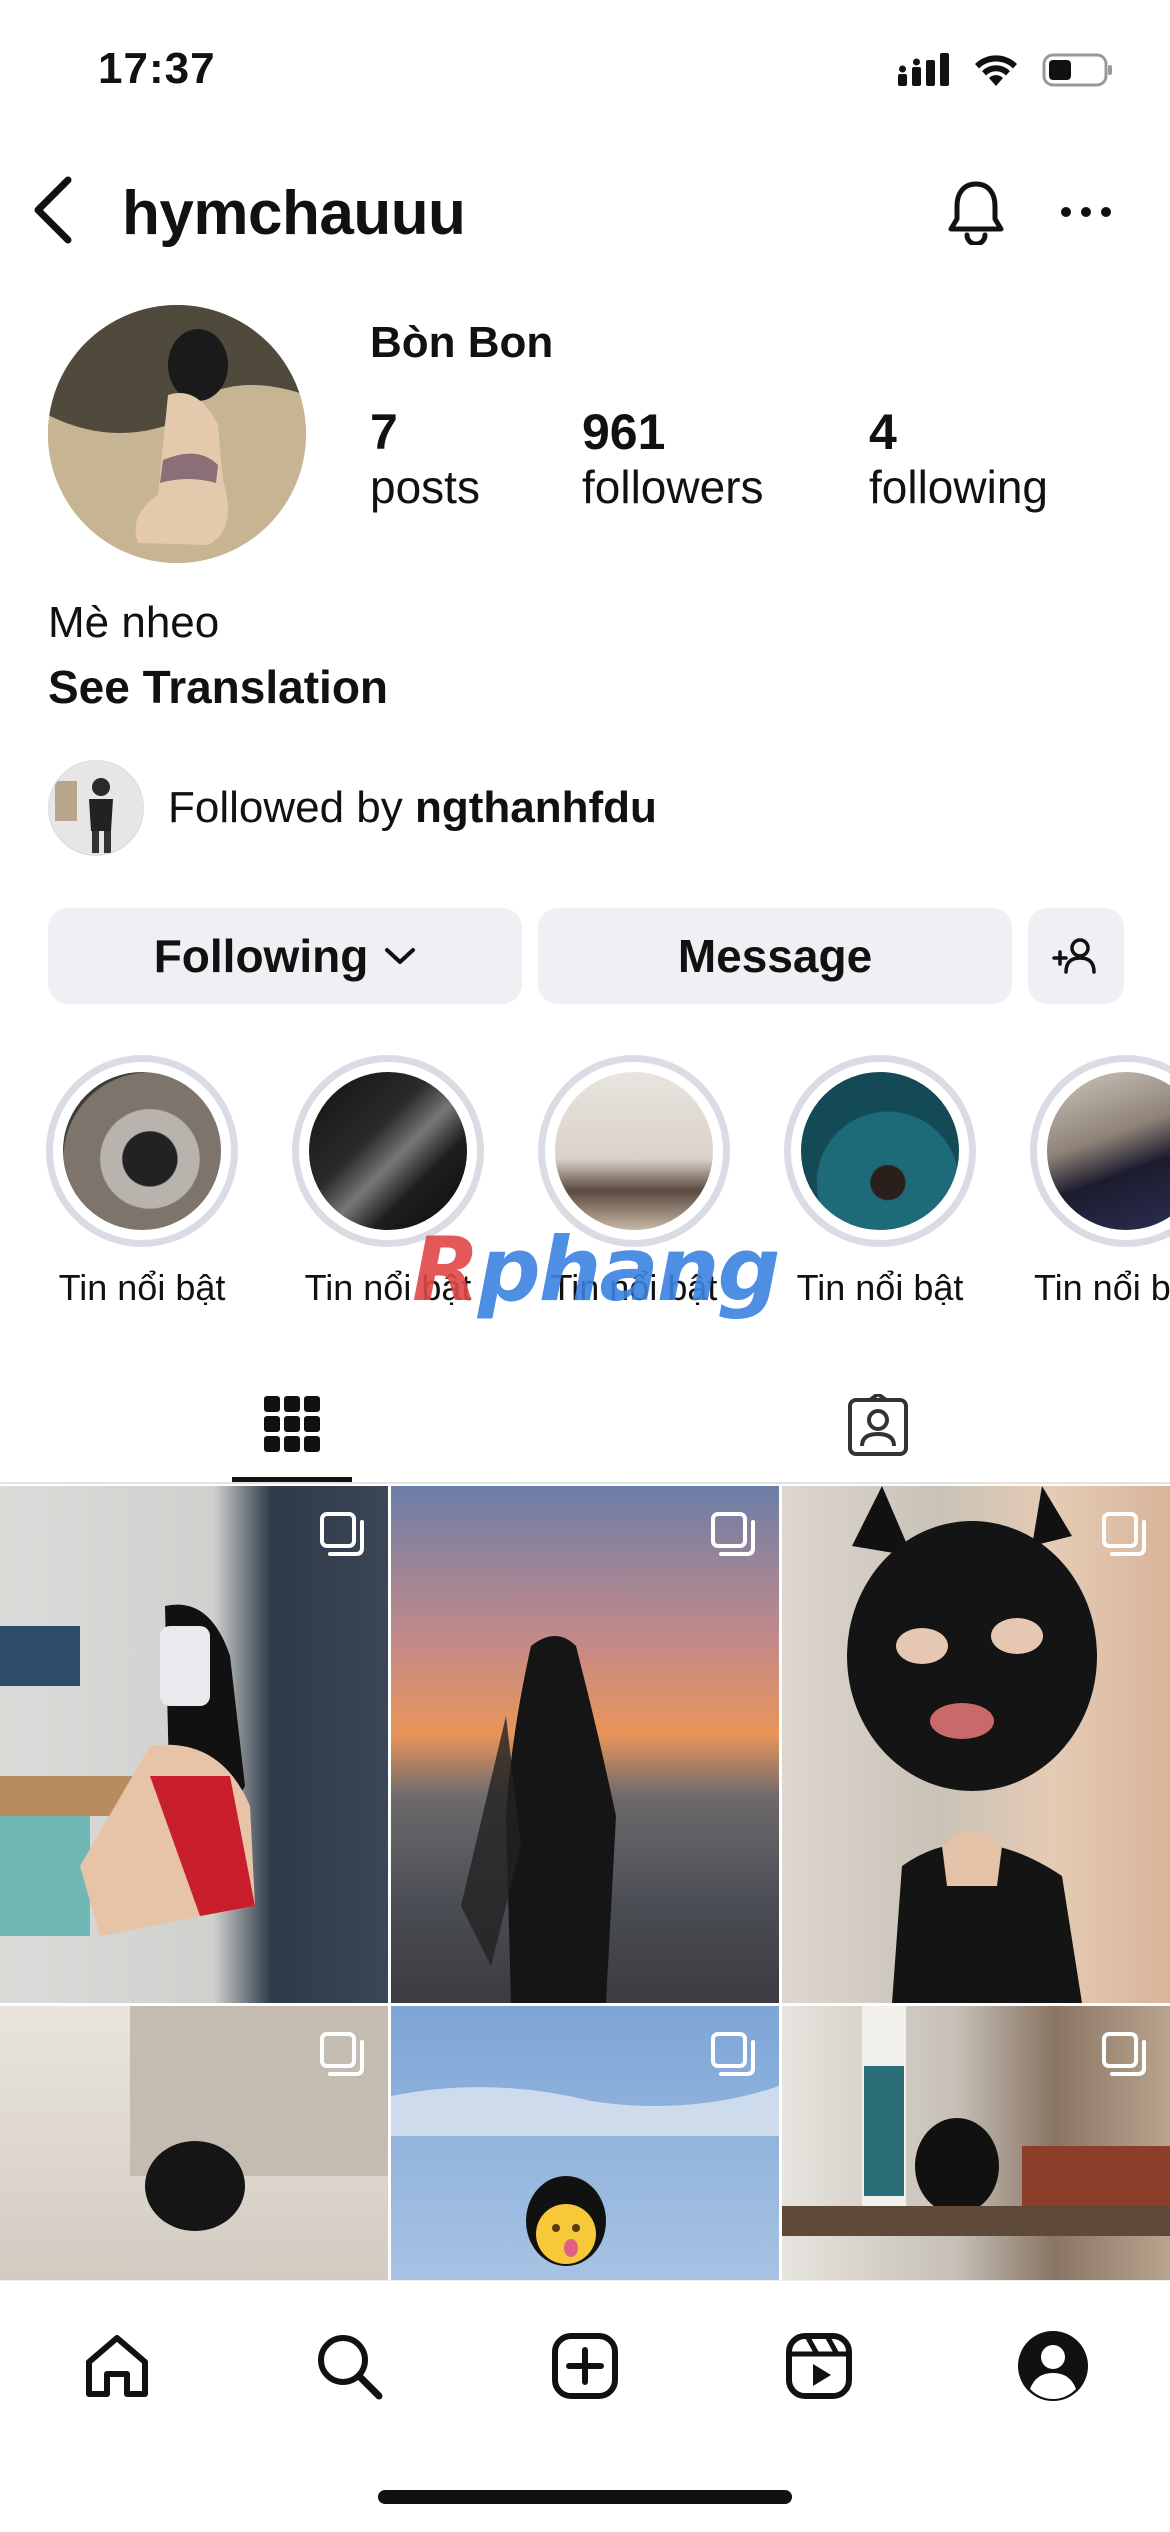  I want to click on status-bar: 17:37, so click(585, 75).